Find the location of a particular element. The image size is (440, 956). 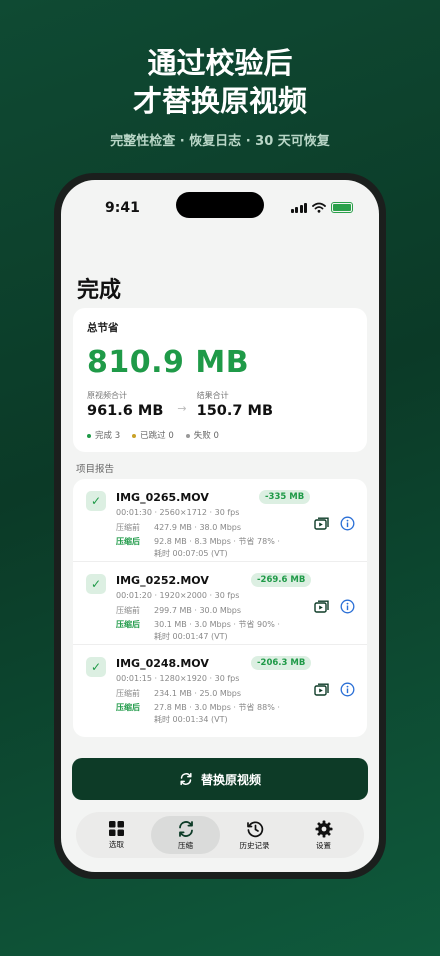

tab-compress: 压缩 is located at coordinates (185, 835).